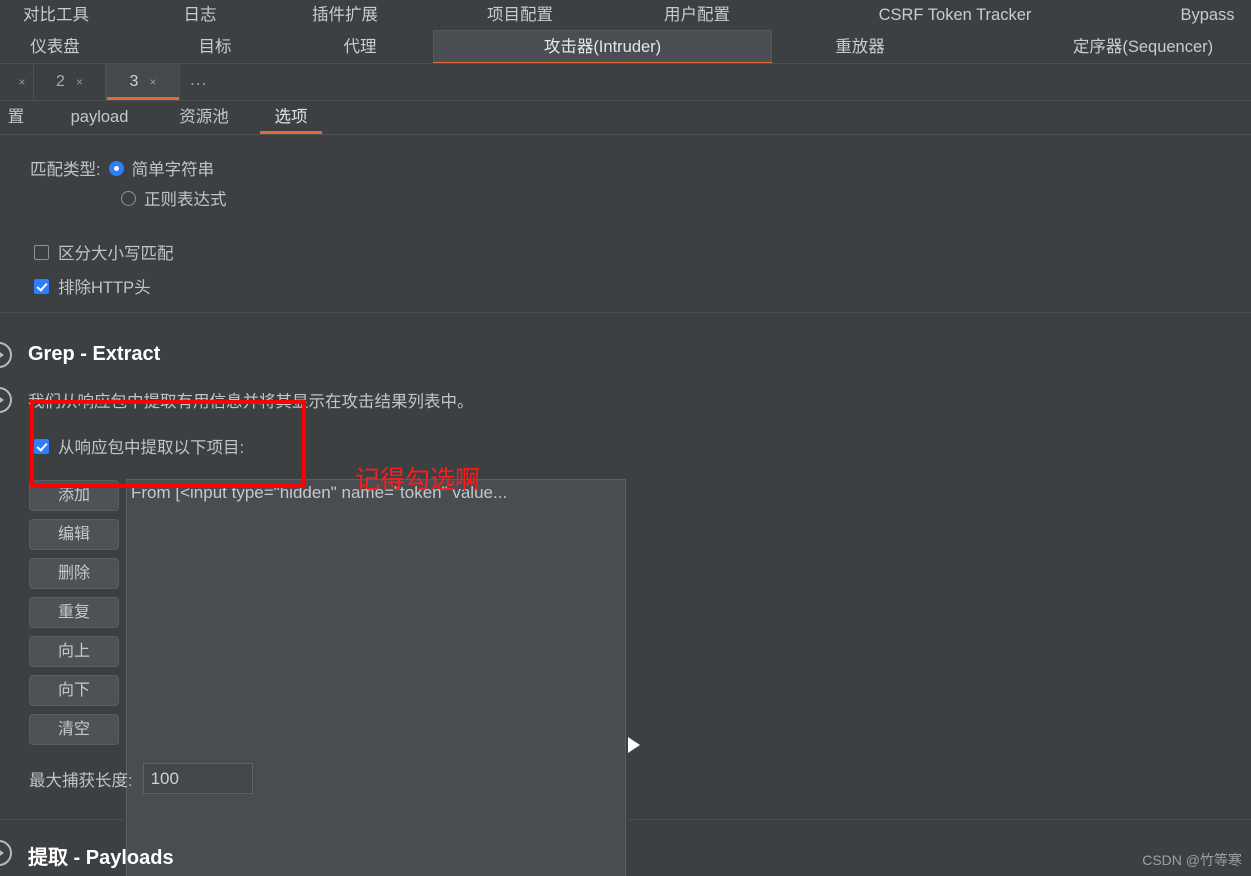  Describe the element at coordinates (697, 15) in the screenshot. I see `top-menu-item-user-config: 用户配置` at that location.